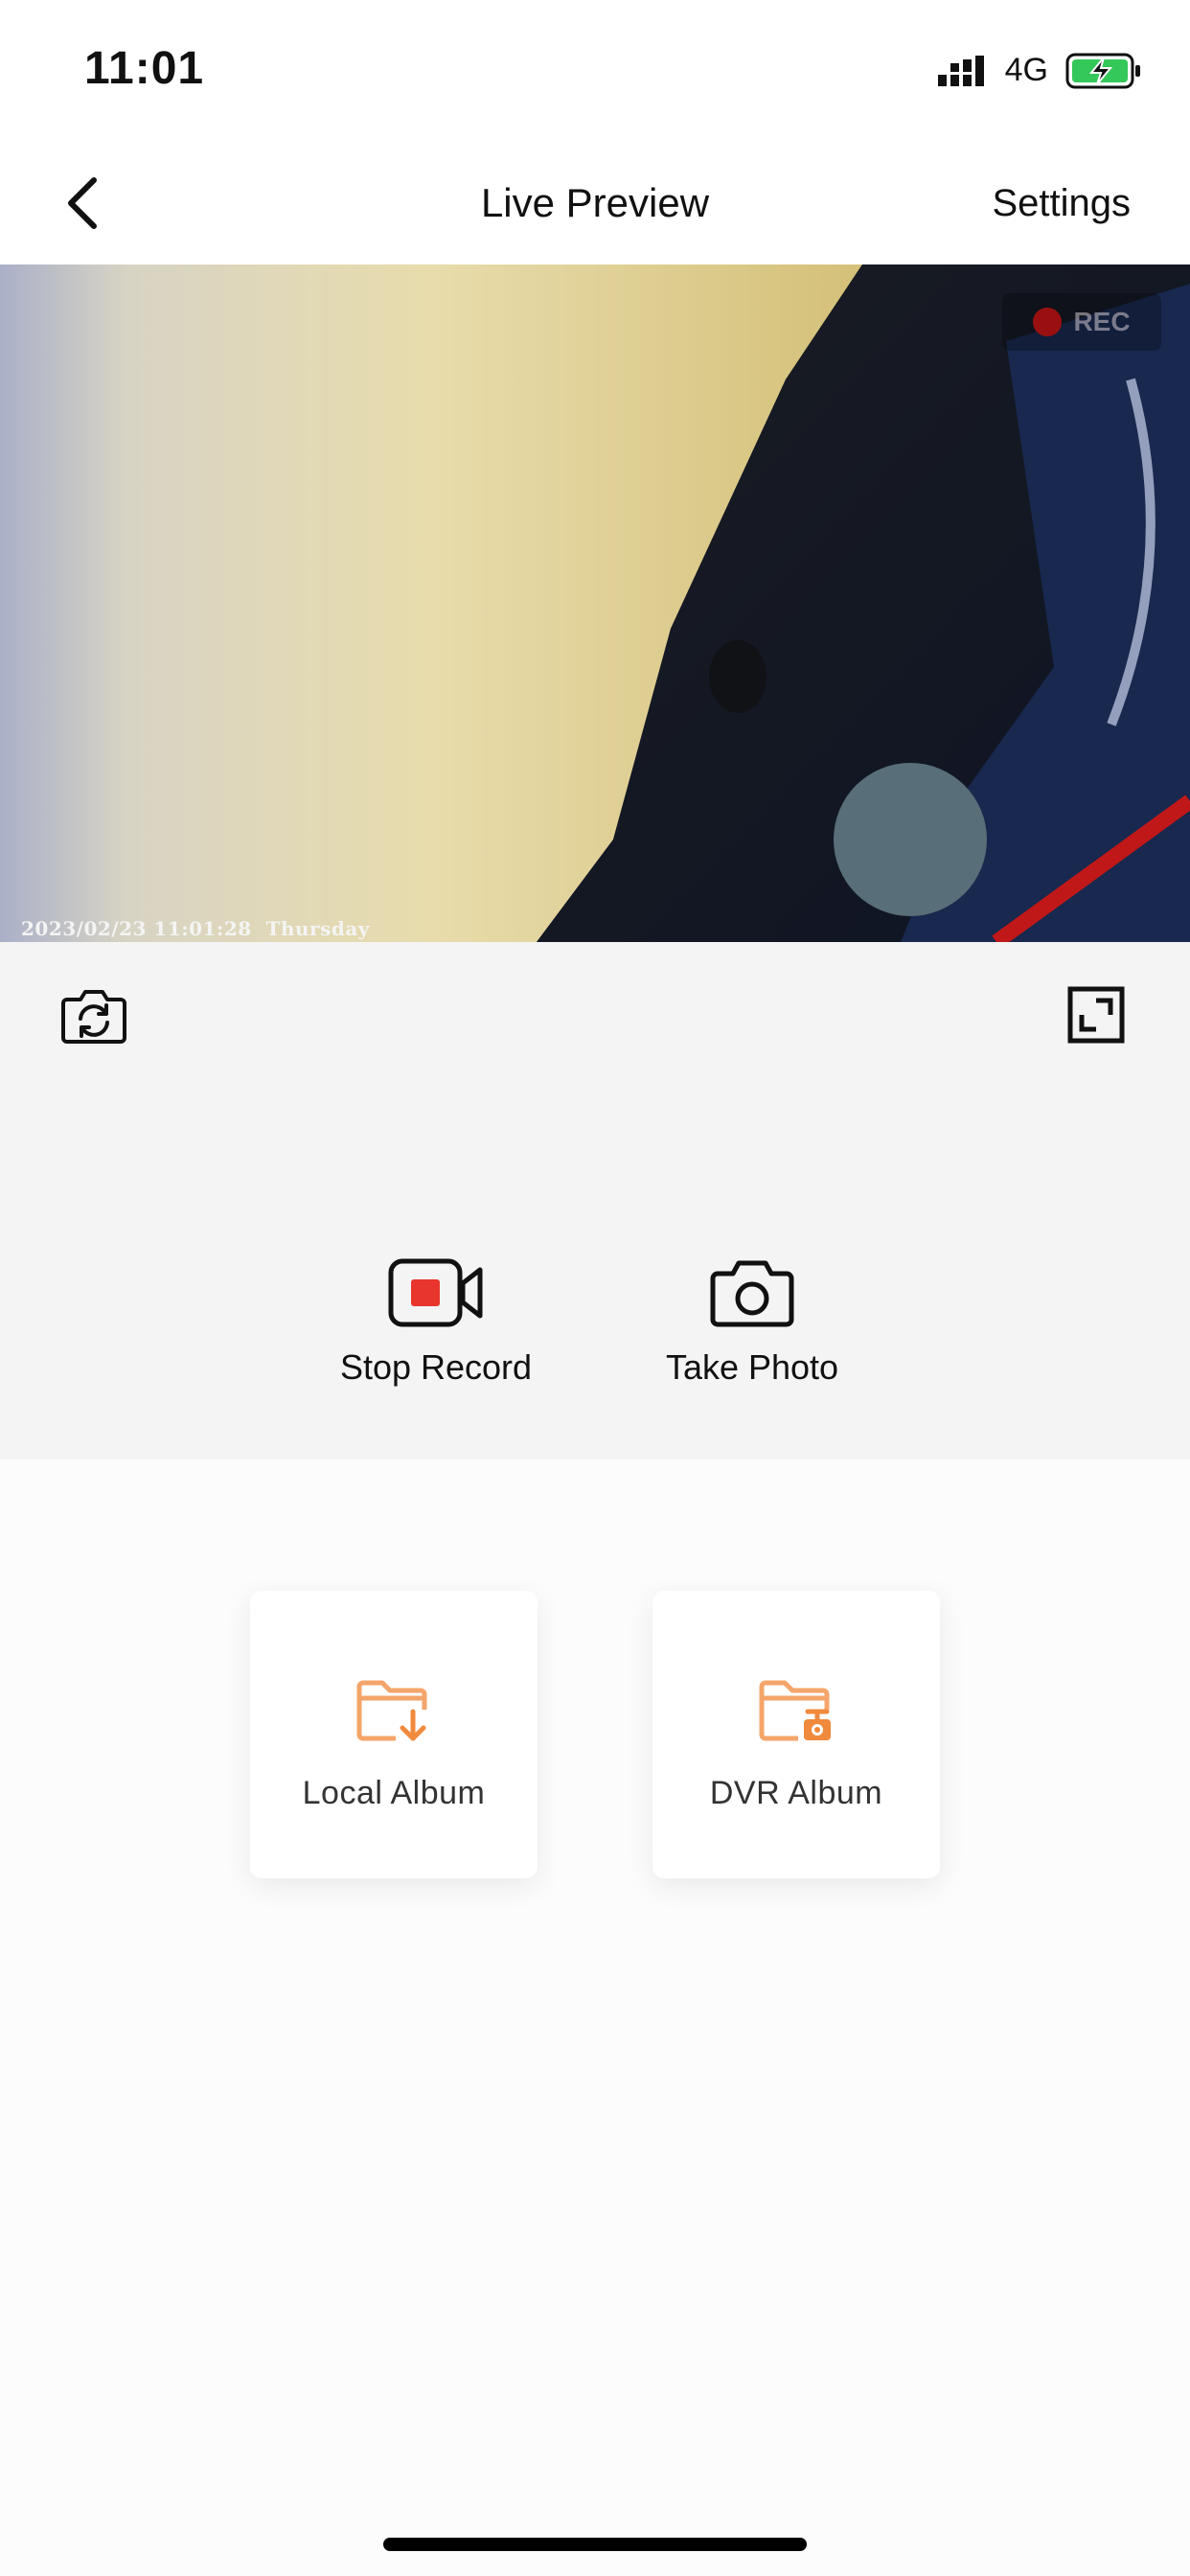 The height and width of the screenshot is (2576, 1190). I want to click on battery-charging-icon, so click(1102, 70).